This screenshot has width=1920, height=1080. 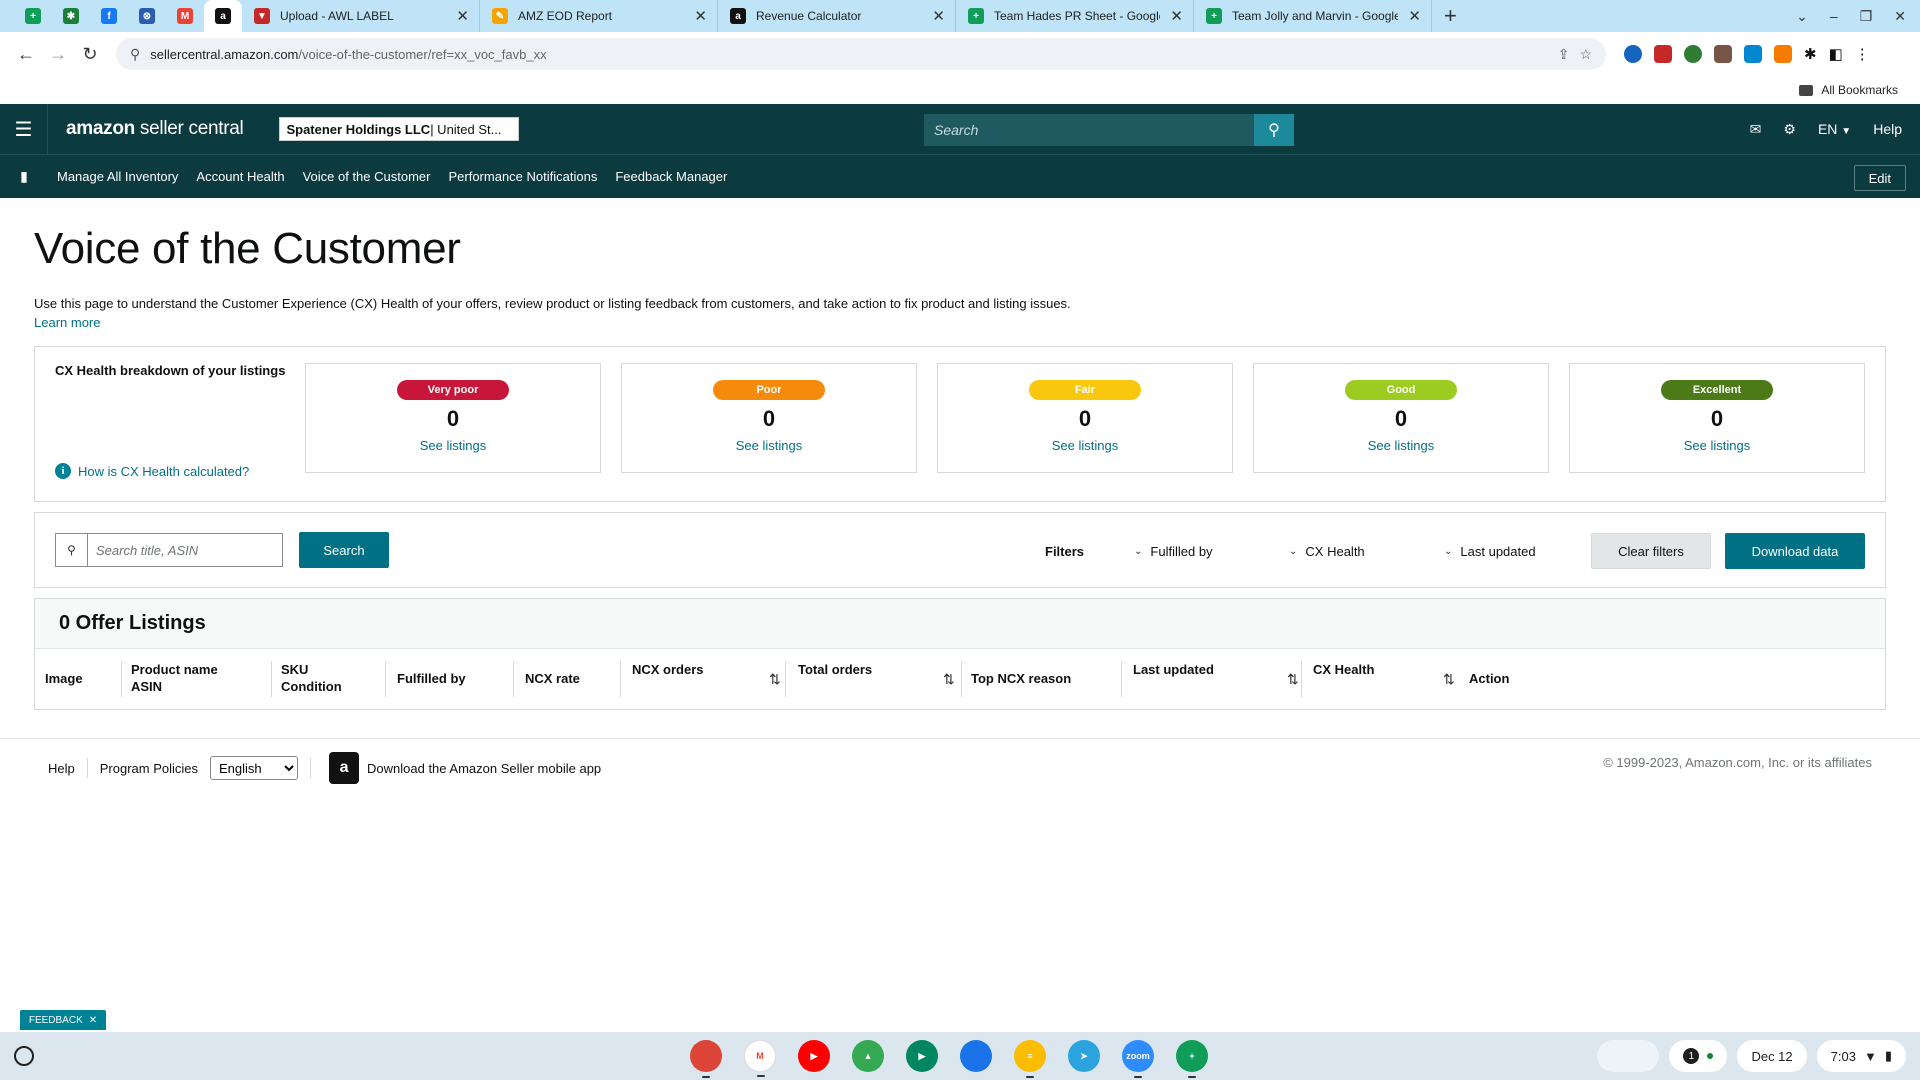 What do you see at coordinates (24, 176) in the screenshot?
I see `bookmark-icon: ▮` at bounding box center [24, 176].